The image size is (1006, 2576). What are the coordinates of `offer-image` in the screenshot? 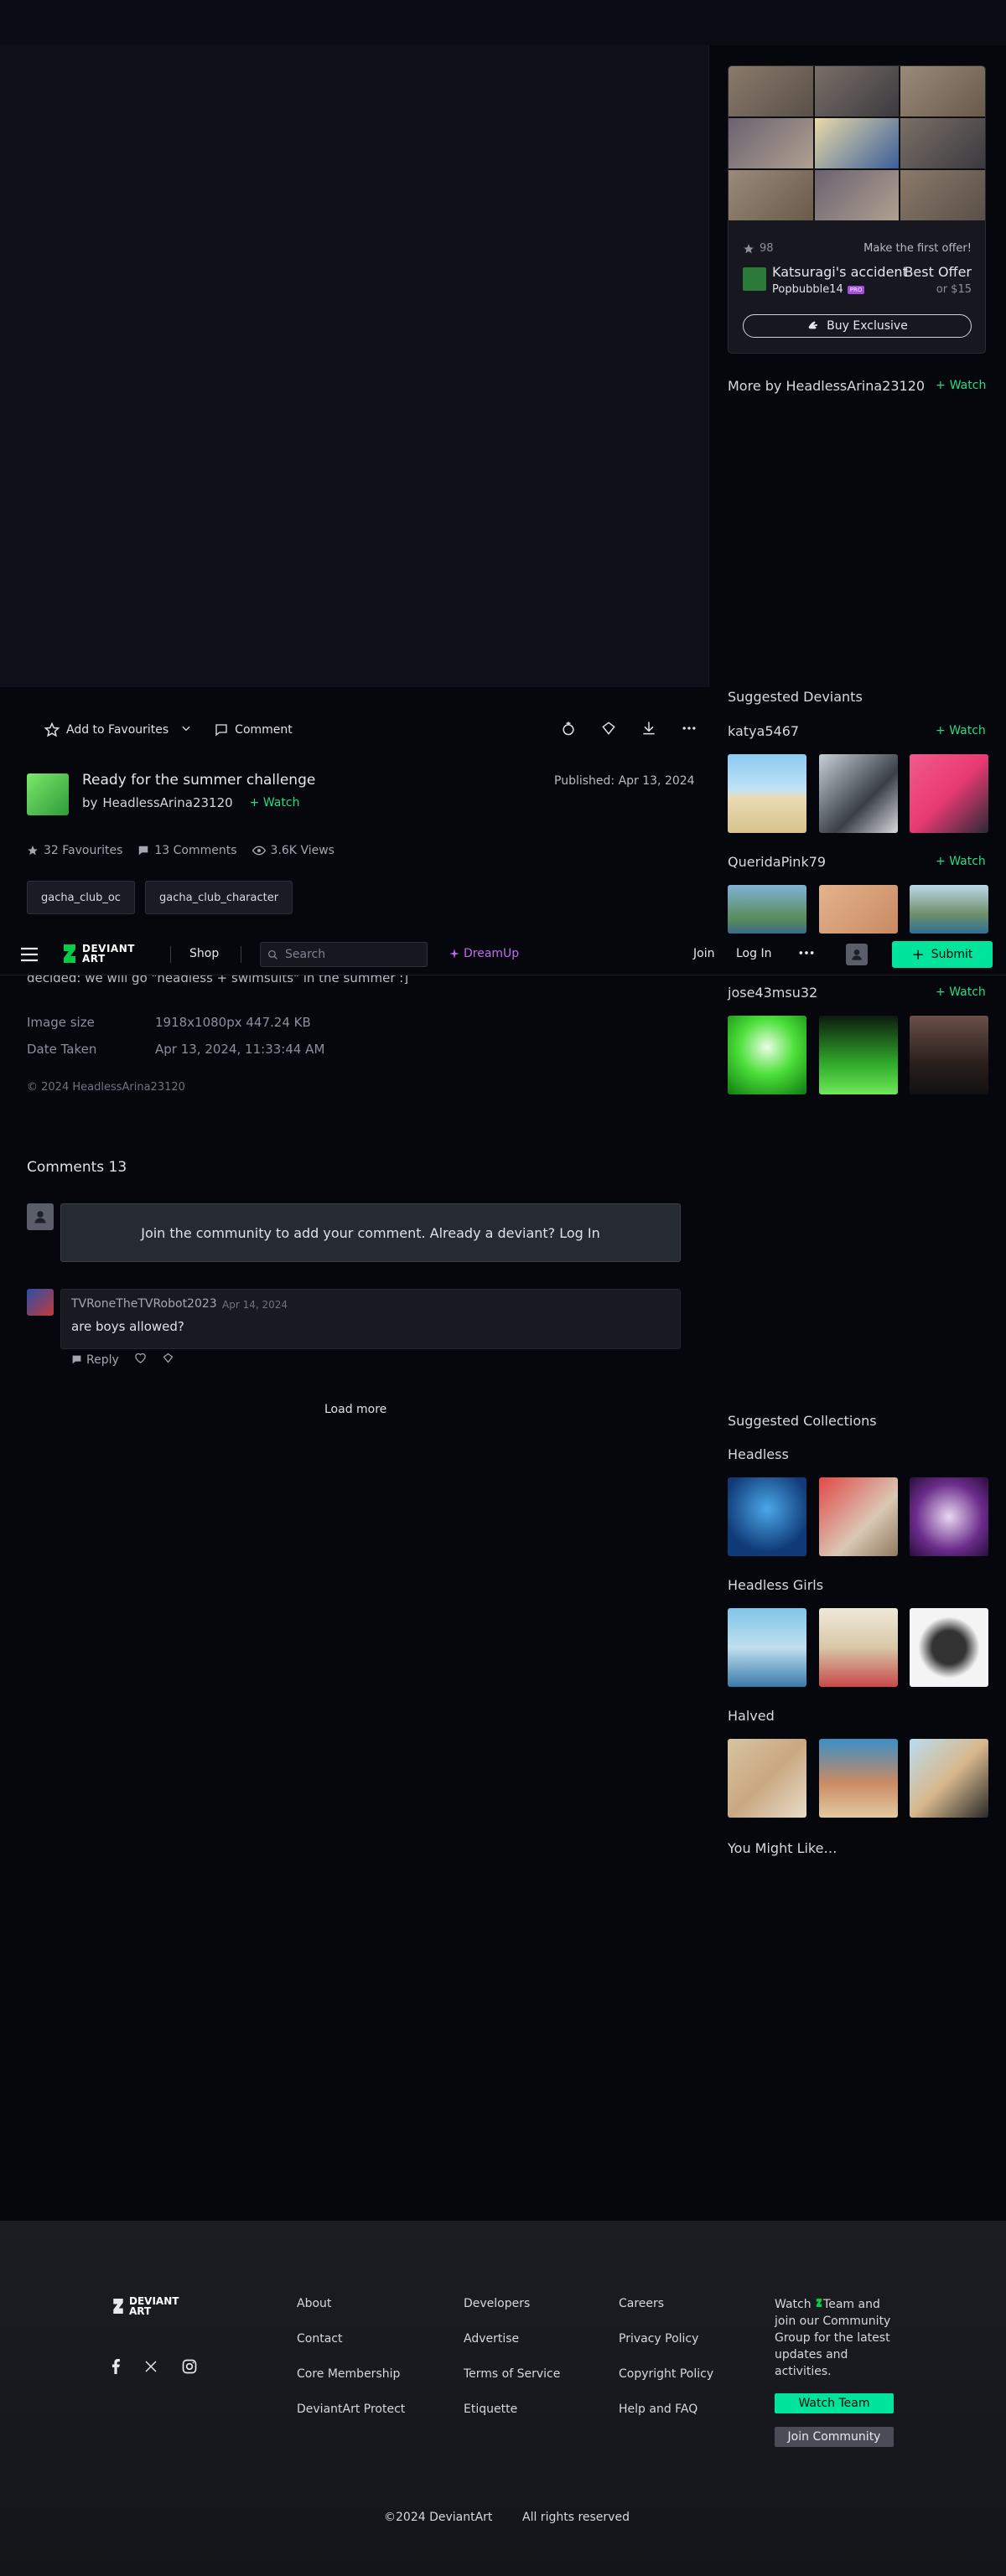 It's located at (857, 143).